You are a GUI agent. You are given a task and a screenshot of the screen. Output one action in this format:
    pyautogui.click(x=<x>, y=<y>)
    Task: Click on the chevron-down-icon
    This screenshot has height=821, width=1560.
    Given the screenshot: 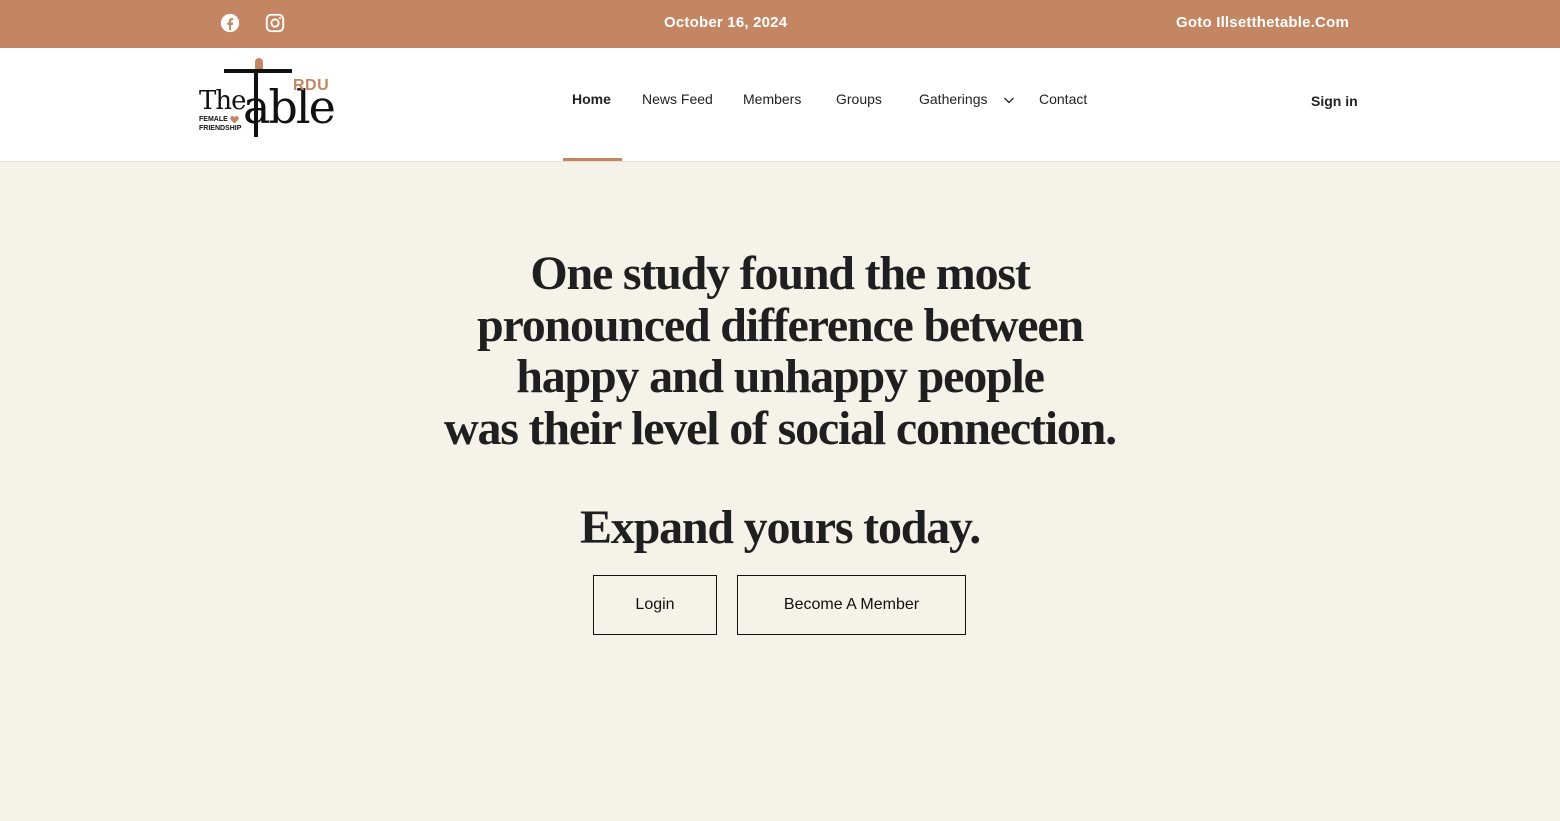 What is the action you would take?
    pyautogui.click(x=1009, y=100)
    